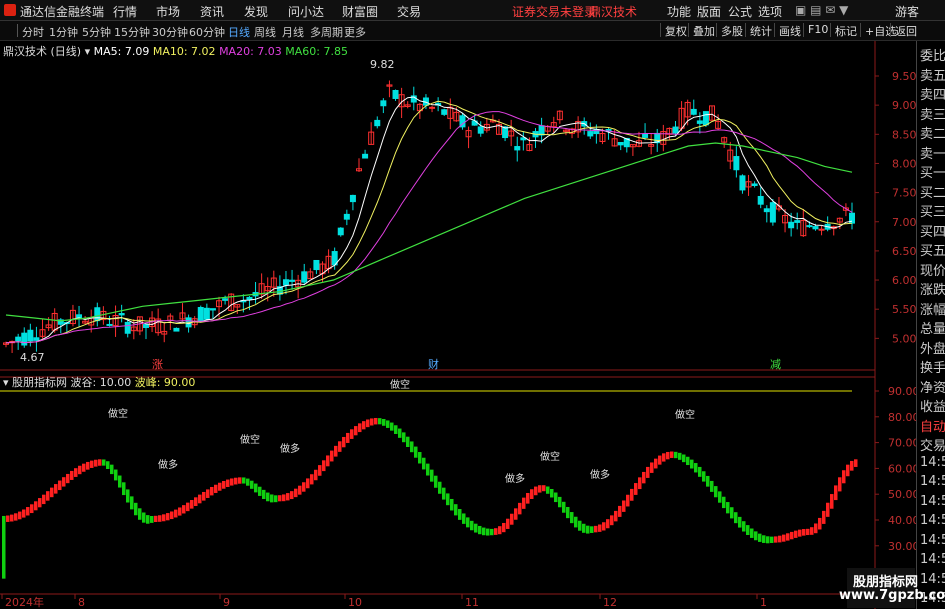 This screenshot has height=609, width=945. What do you see at coordinates (409, 11) in the screenshot?
I see `menu-trade: 交易` at bounding box center [409, 11].